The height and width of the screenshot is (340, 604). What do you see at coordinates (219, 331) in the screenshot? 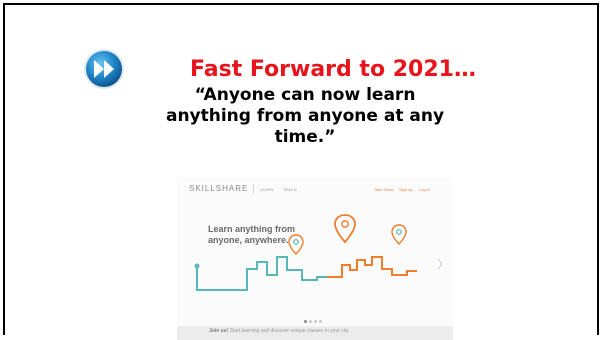
I see `signup-lead: Join us!` at bounding box center [219, 331].